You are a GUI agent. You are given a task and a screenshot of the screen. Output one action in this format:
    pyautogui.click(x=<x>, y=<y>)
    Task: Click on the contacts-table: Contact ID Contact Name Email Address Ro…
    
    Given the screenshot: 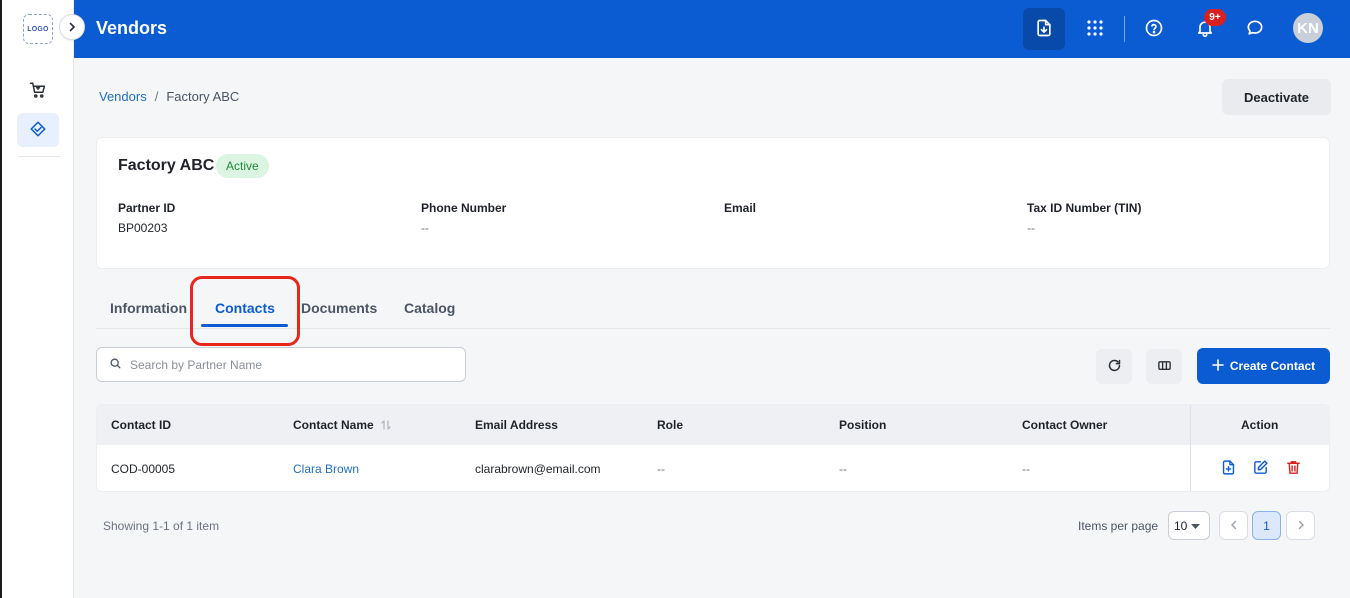 What is the action you would take?
    pyautogui.click(x=713, y=448)
    